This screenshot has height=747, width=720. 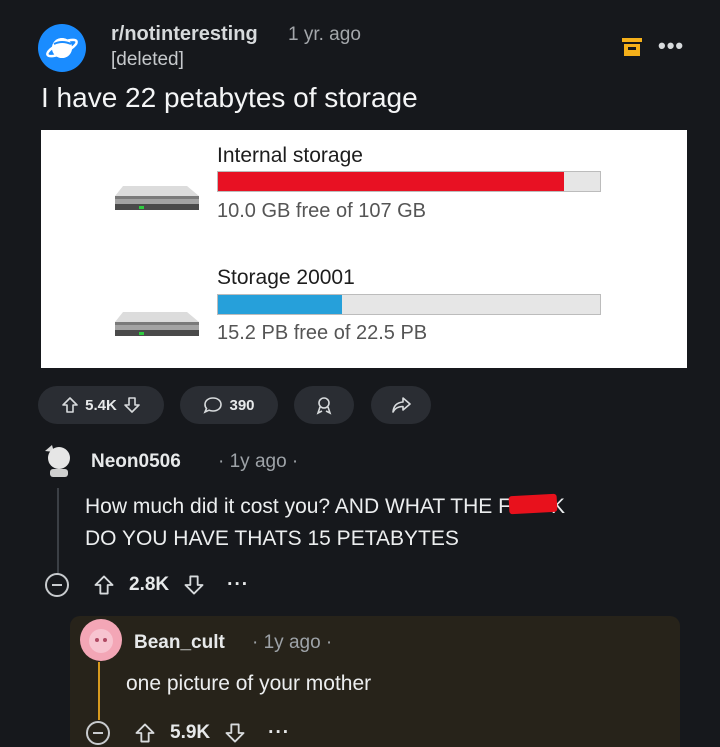 What do you see at coordinates (179, 643) in the screenshot?
I see `comment-username: Bean_cult` at bounding box center [179, 643].